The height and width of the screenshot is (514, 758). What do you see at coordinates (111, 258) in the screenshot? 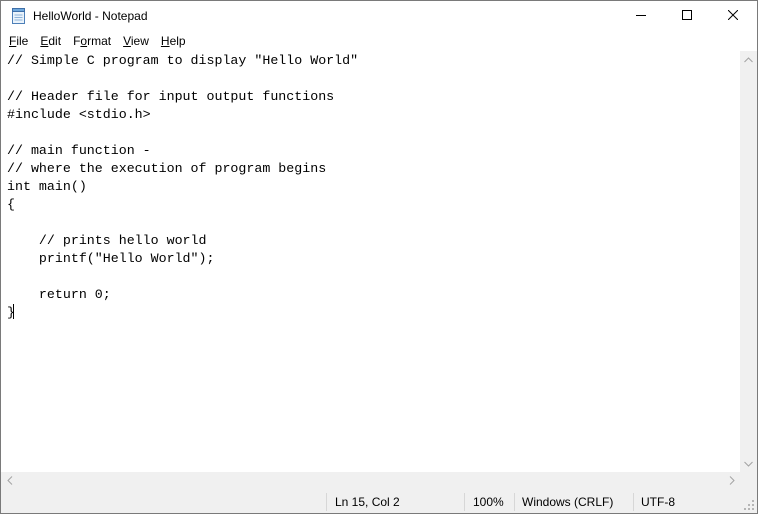
I see `editor-line: printf("Hello World");` at bounding box center [111, 258].